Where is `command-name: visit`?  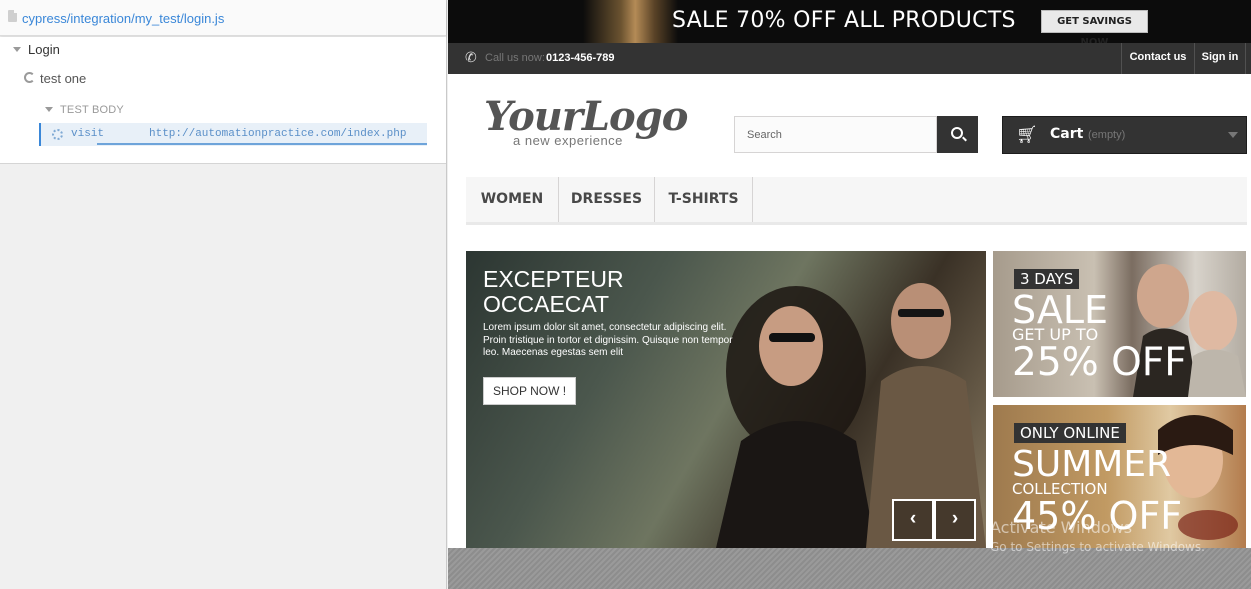
command-name: visit is located at coordinates (88, 134).